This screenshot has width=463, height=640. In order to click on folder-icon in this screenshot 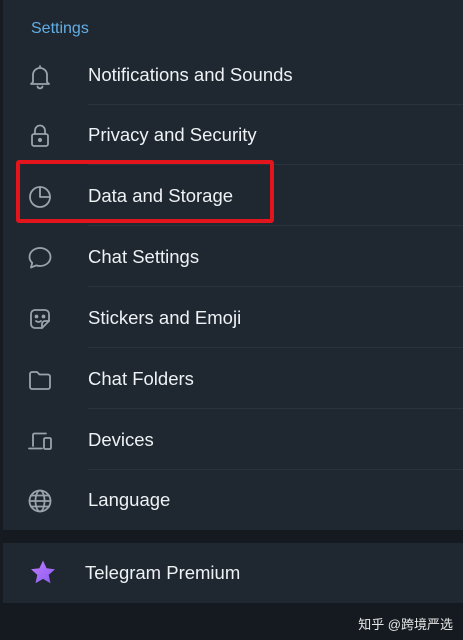, I will do `click(40, 380)`.